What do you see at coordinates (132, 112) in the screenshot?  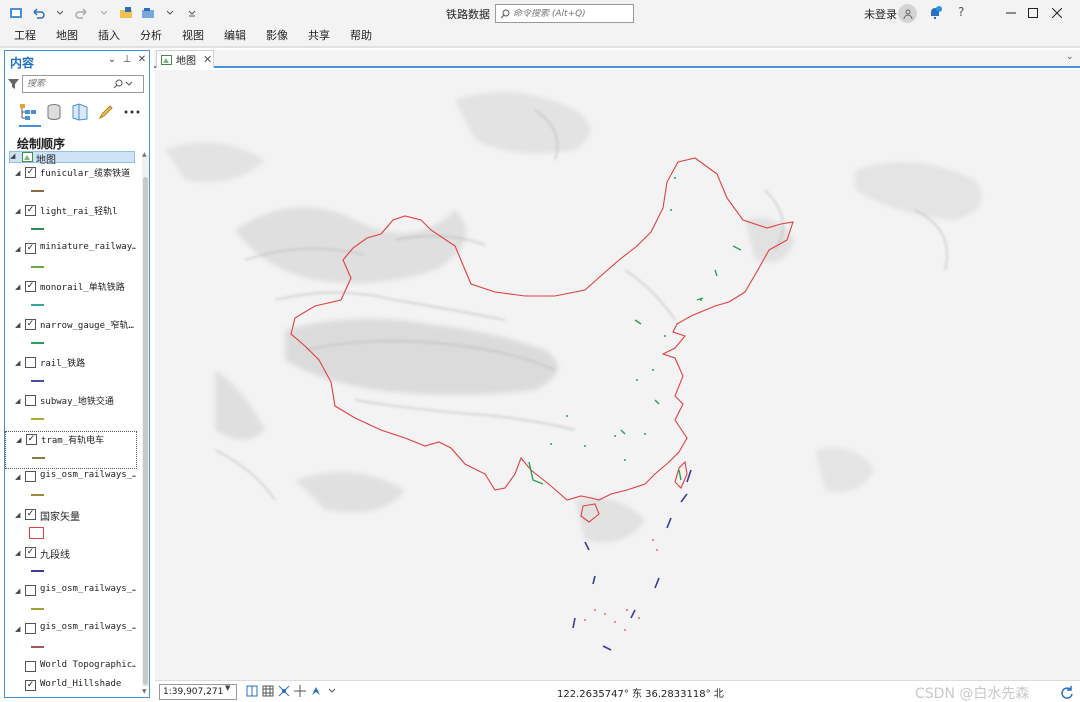 I see `more-options-icon` at bounding box center [132, 112].